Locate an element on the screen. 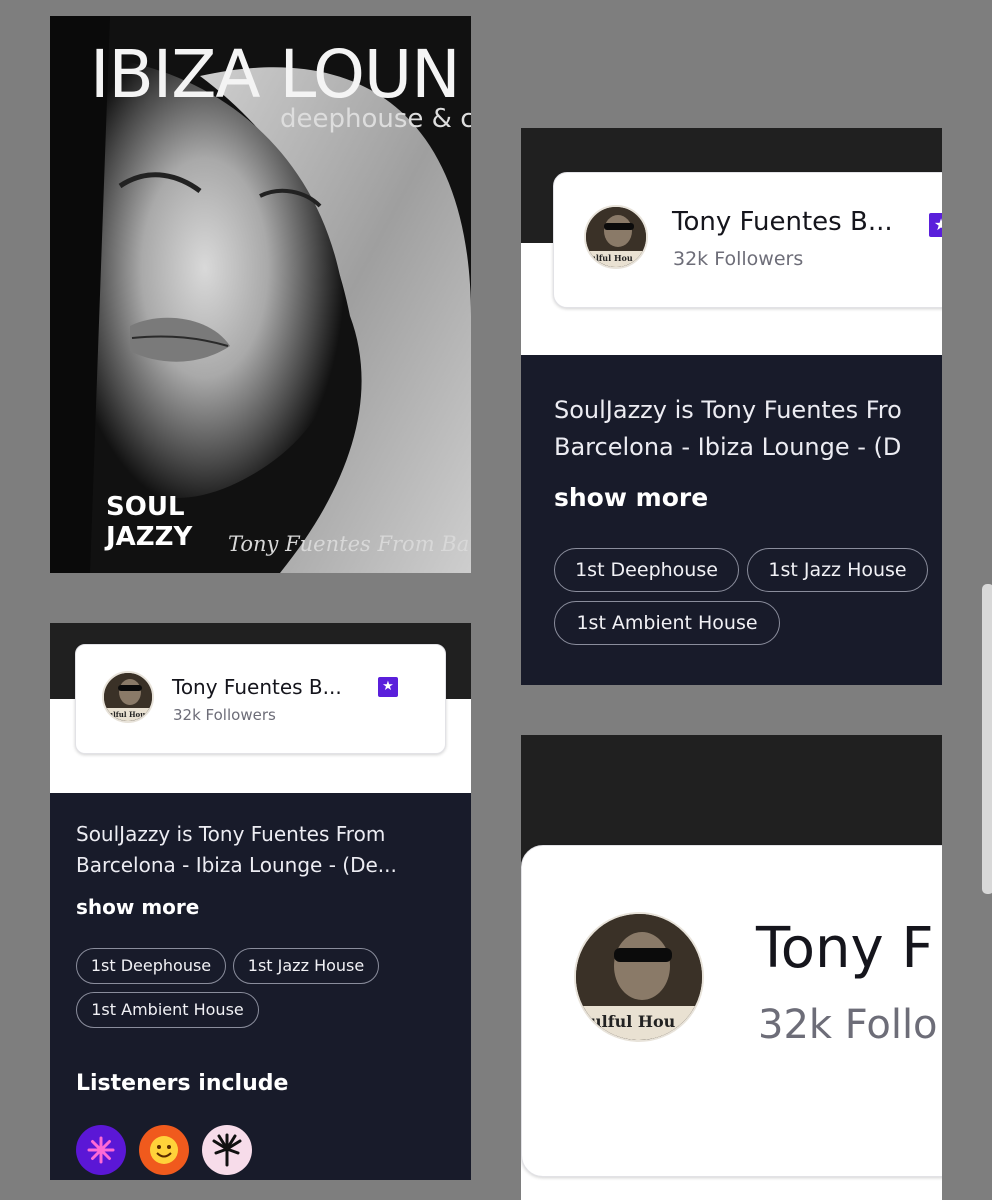  cover-artist: Tony Fuentes From Barc is located at coordinates (349, 544).